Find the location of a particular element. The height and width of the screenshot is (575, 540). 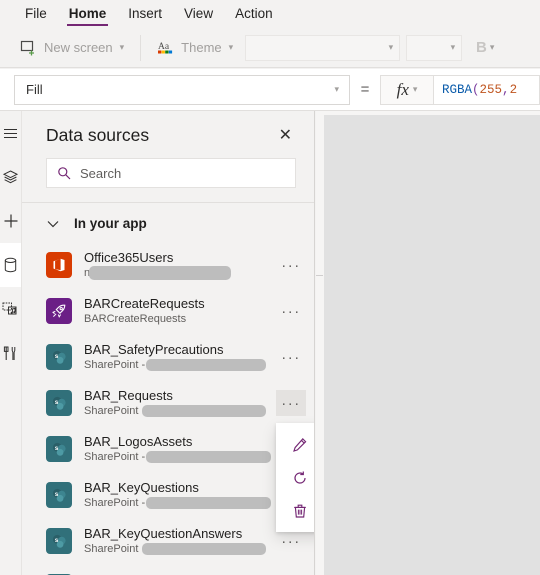

search-container: Search is located at coordinates (168, 177).